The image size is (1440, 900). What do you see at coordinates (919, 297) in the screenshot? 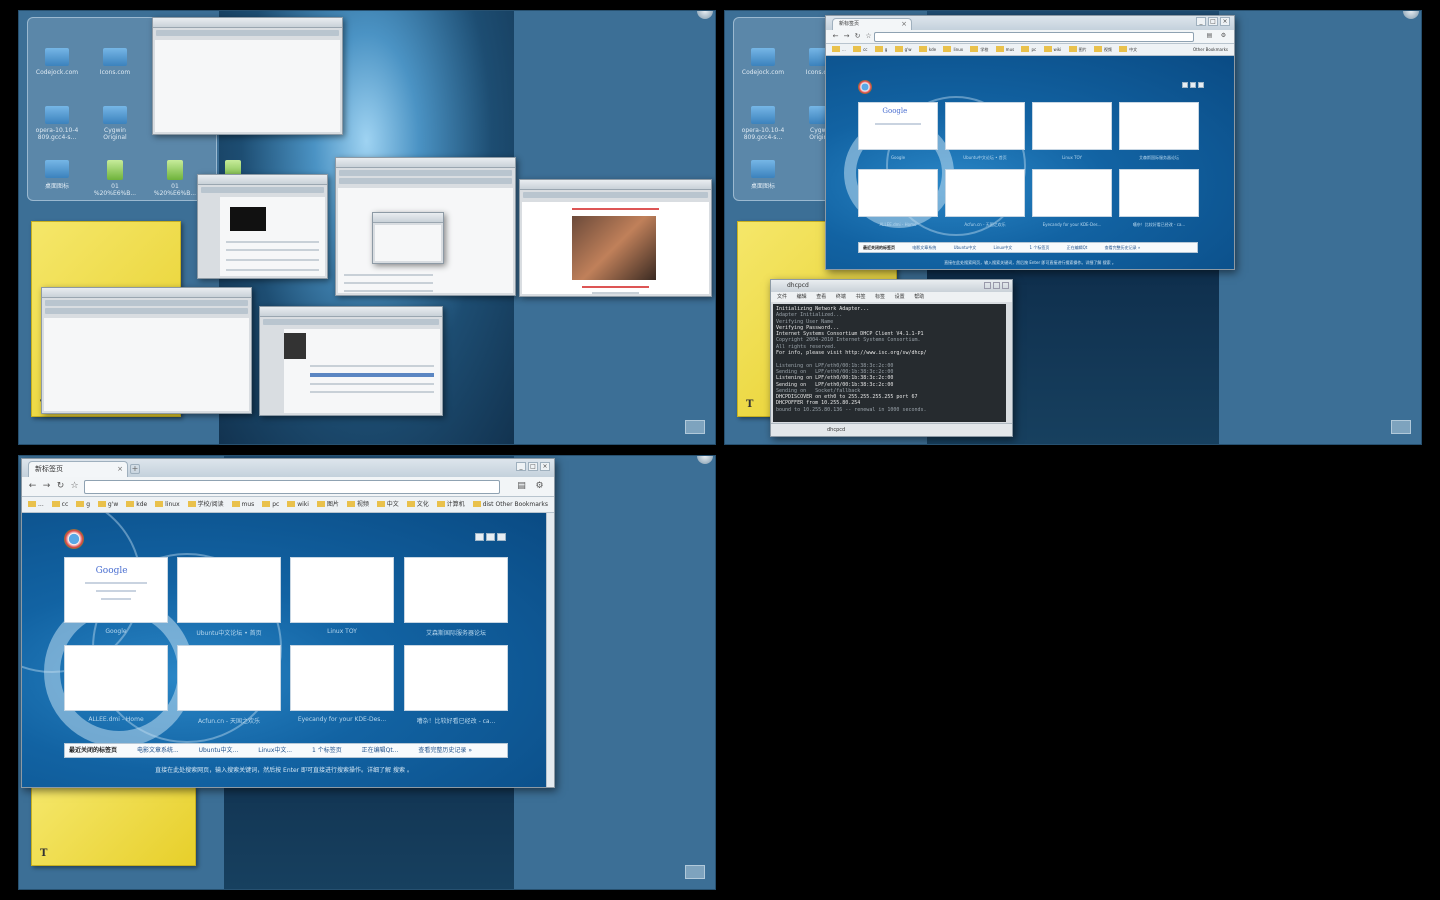
I see `menu-item: 帮助` at bounding box center [919, 297].